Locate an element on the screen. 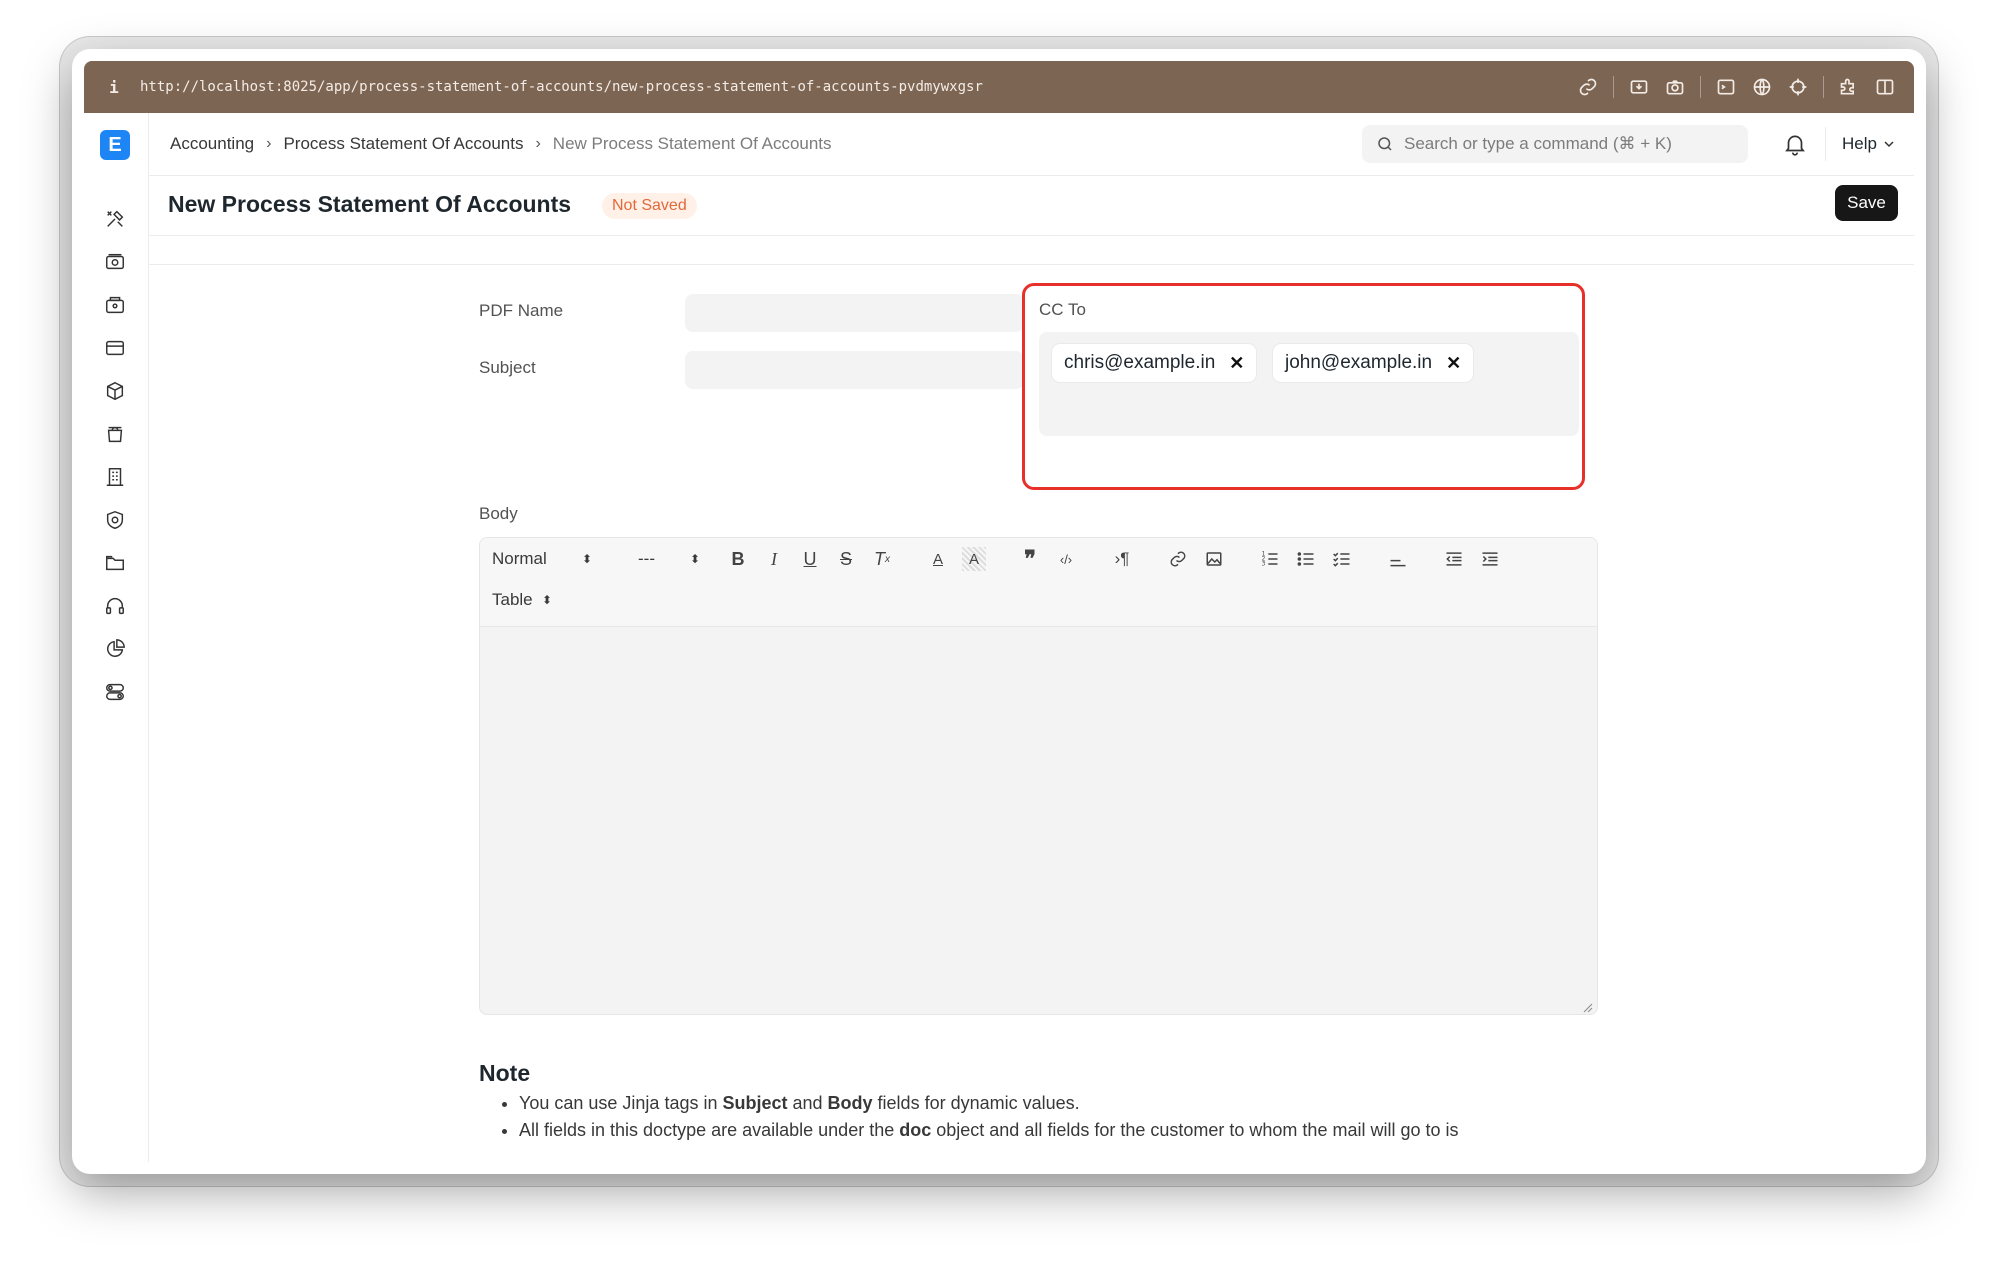 This screenshot has height=1271, width=1999. bullet-list-icon is located at coordinates (1306, 559).